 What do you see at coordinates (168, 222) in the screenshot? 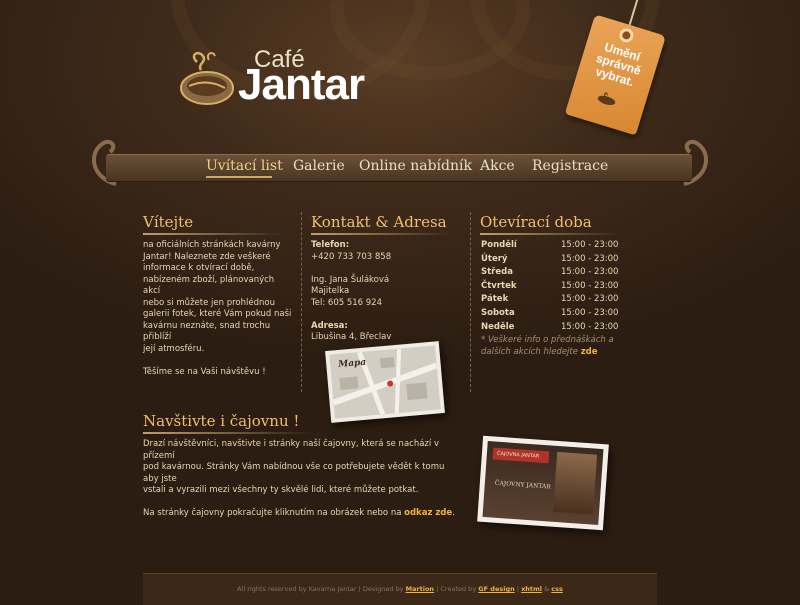
I see `welcome-heading: Vítejte` at bounding box center [168, 222].